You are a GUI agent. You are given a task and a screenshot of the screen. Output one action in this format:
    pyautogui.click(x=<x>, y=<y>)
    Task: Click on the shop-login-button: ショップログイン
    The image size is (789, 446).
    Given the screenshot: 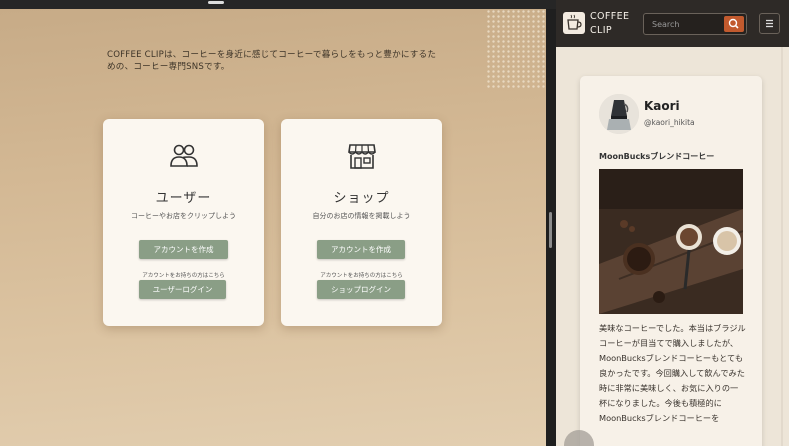 What is the action you would take?
    pyautogui.click(x=361, y=289)
    